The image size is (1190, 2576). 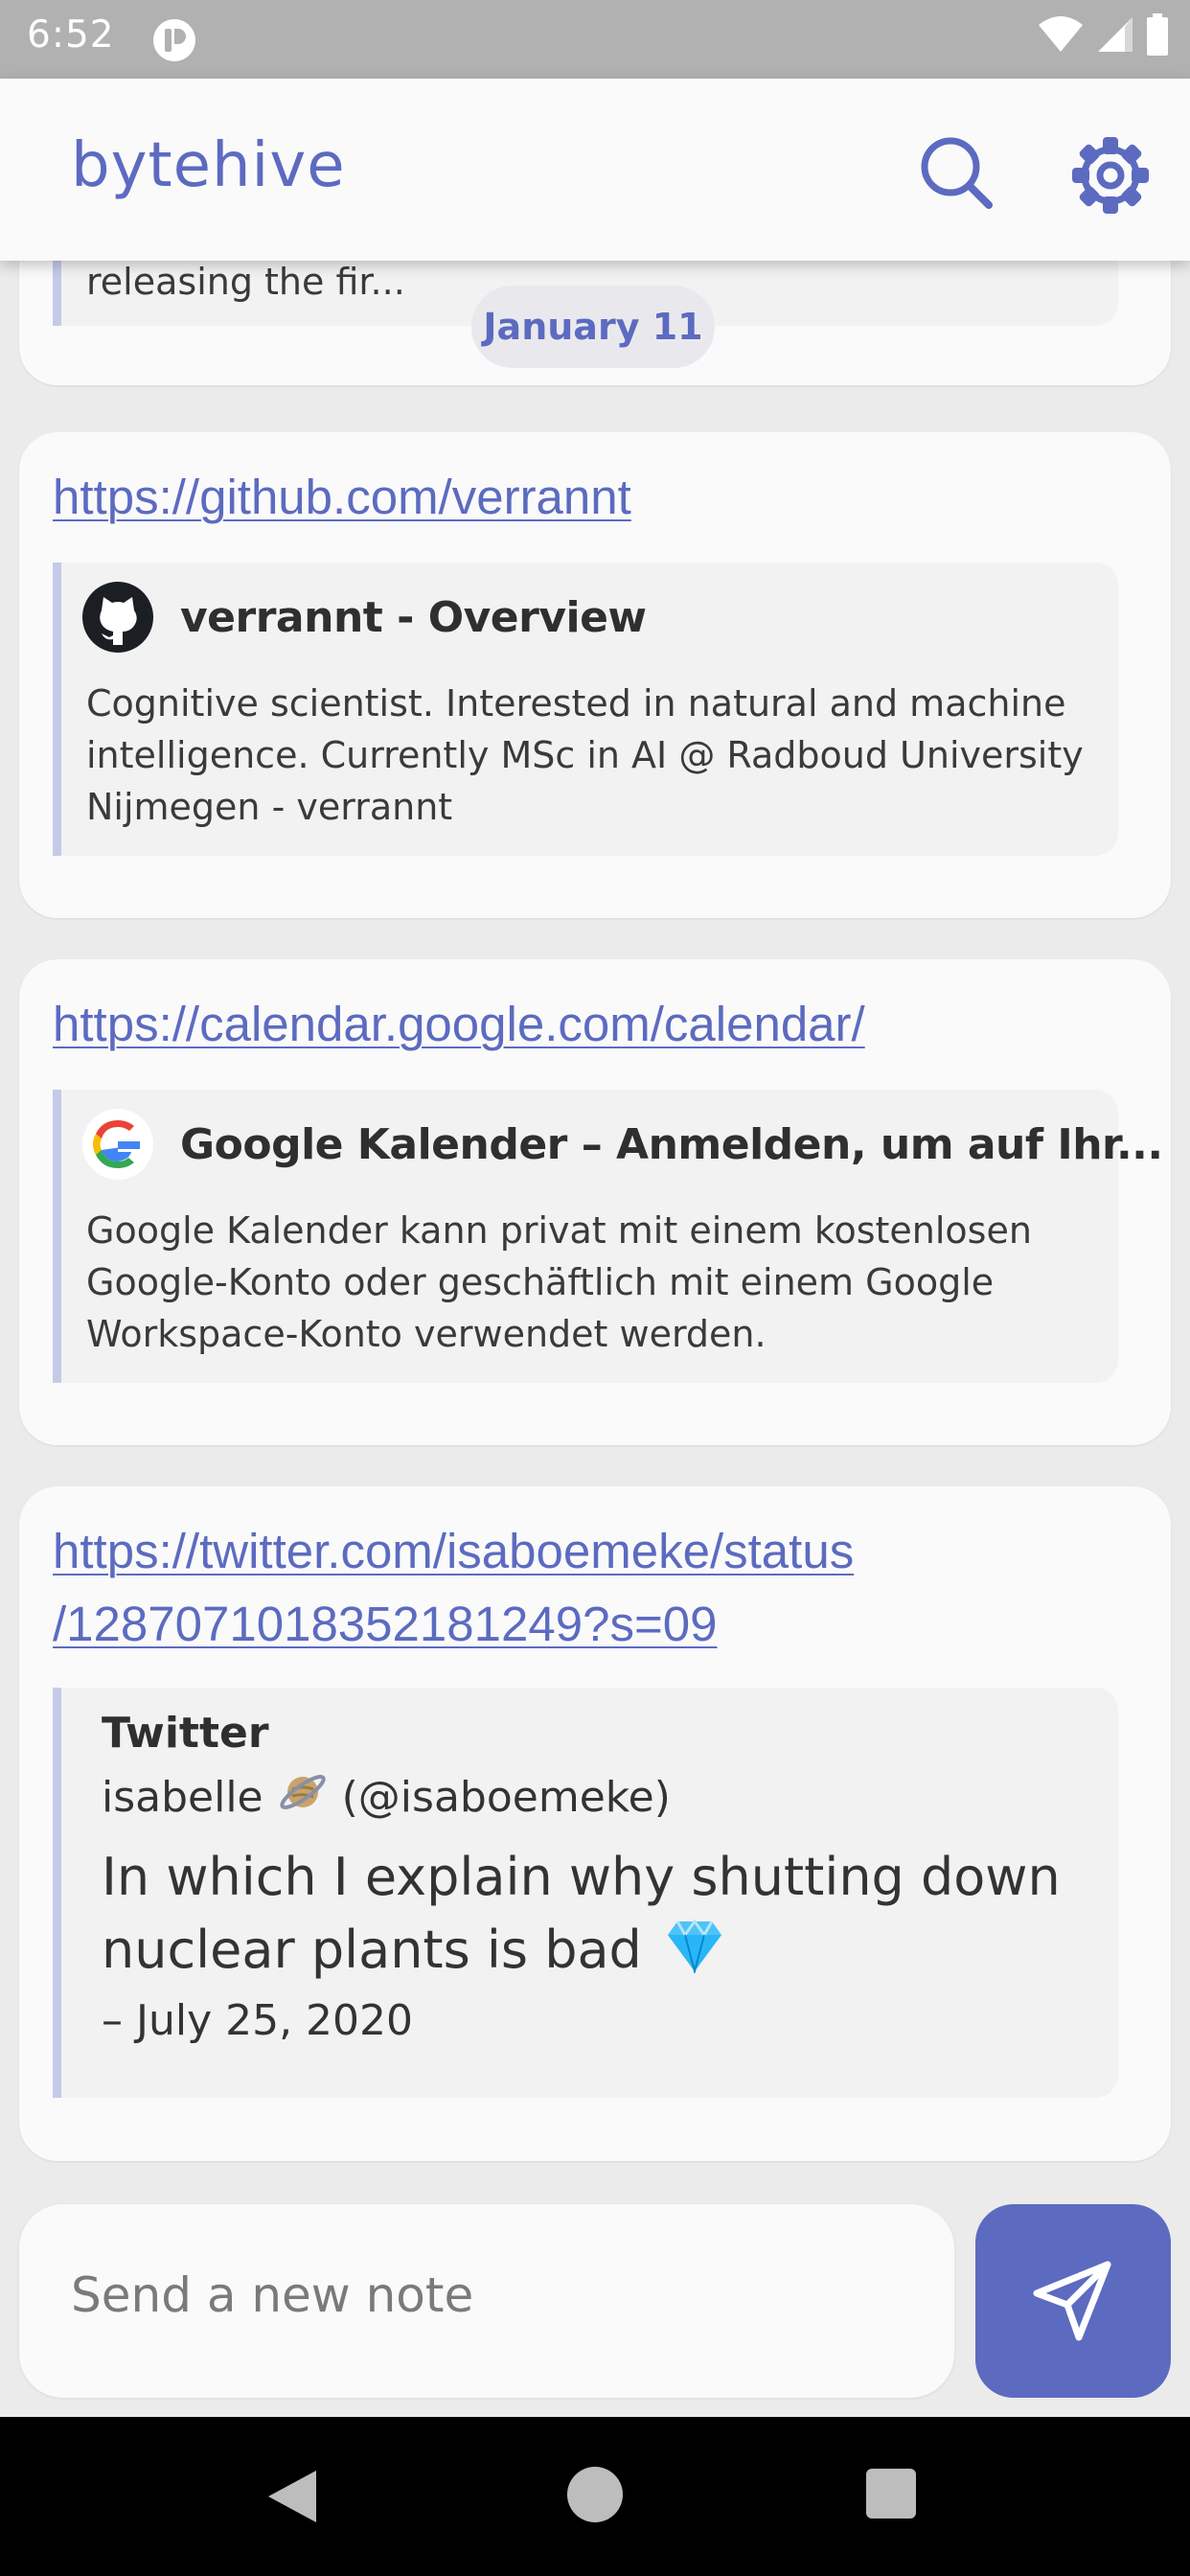 What do you see at coordinates (292, 2498) in the screenshot?
I see `back-triangle-icon` at bounding box center [292, 2498].